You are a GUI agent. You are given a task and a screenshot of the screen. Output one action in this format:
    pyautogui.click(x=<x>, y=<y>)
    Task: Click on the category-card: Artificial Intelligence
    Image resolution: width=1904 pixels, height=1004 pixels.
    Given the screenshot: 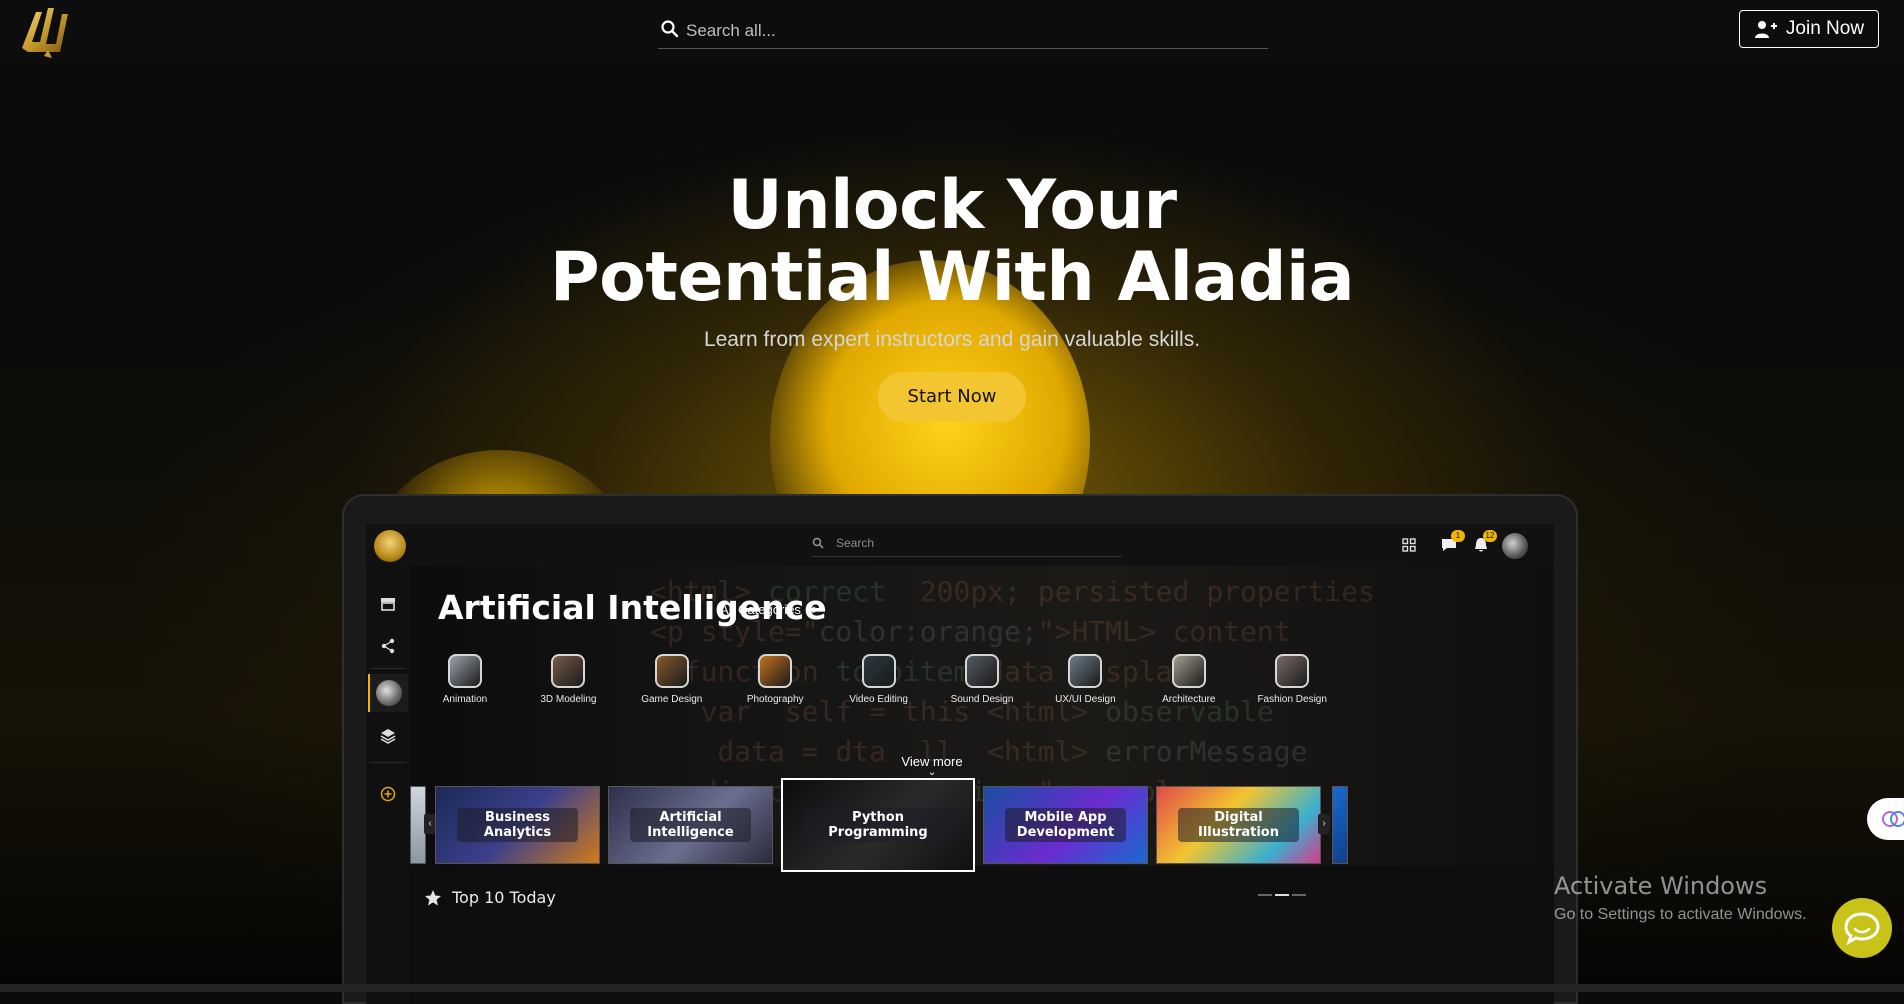 What is the action you would take?
    pyautogui.click(x=690, y=825)
    